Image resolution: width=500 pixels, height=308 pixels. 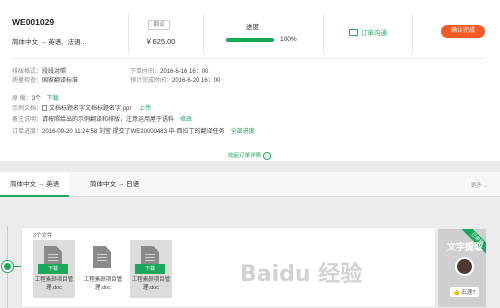 What do you see at coordinates (245, 156) in the screenshot?
I see `collapse-label: 收起订单详情` at bounding box center [245, 156].